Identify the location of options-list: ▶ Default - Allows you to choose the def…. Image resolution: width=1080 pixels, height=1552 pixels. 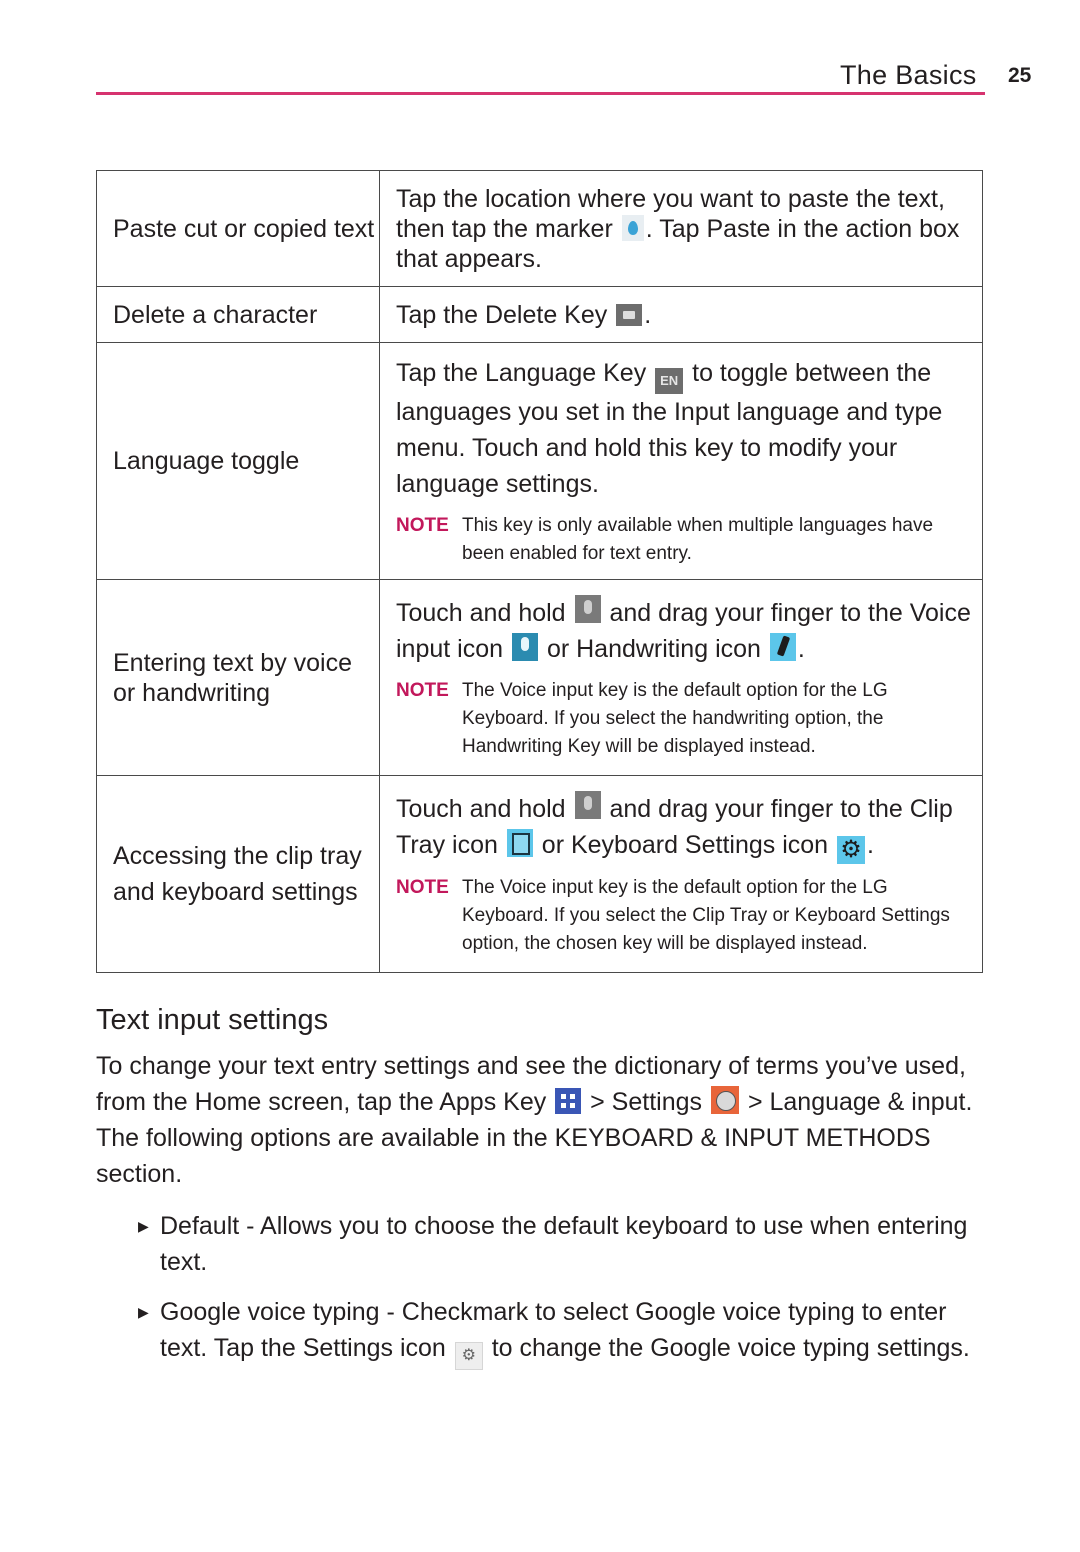
(541, 1296).